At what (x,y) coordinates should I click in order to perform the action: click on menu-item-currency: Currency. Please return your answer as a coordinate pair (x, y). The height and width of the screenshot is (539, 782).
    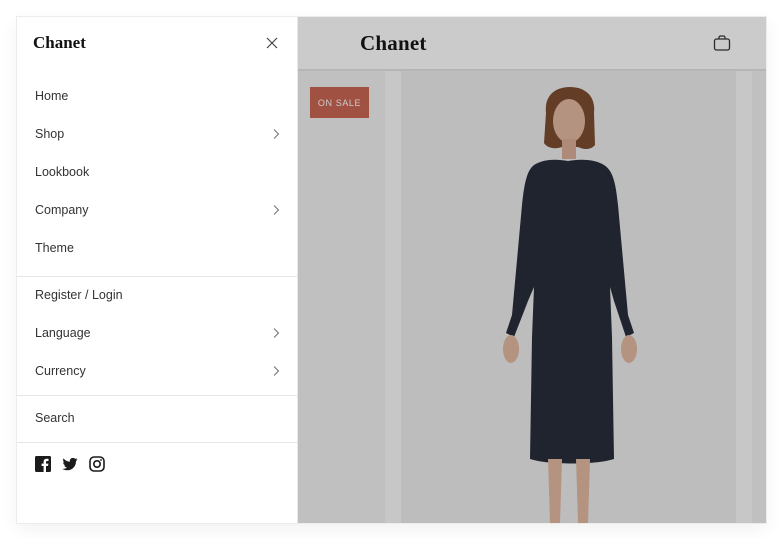
    Looking at the image, I should click on (157, 371).